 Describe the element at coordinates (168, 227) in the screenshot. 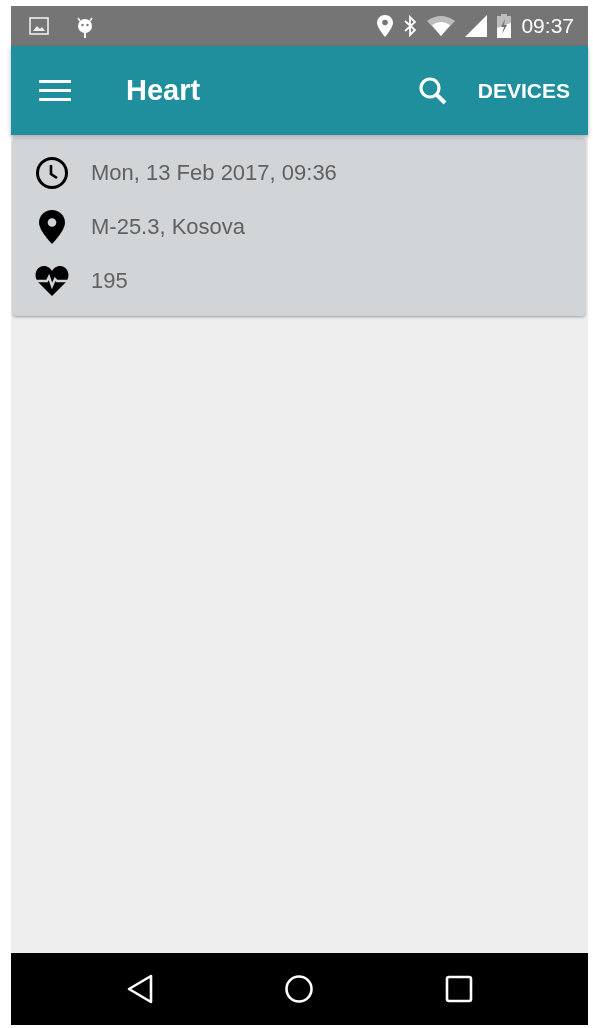

I see `info-text: M-25.3, Kosova` at that location.